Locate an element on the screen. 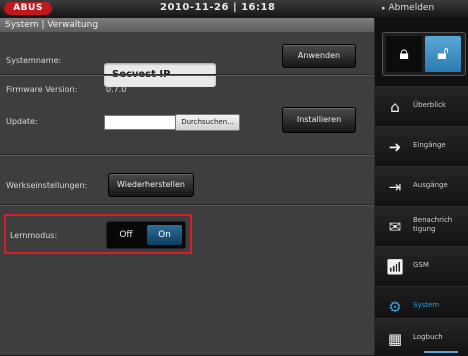 This screenshot has width=468, height=356. sidebar-item-label: Benachrich tigung is located at coordinates (432, 225).